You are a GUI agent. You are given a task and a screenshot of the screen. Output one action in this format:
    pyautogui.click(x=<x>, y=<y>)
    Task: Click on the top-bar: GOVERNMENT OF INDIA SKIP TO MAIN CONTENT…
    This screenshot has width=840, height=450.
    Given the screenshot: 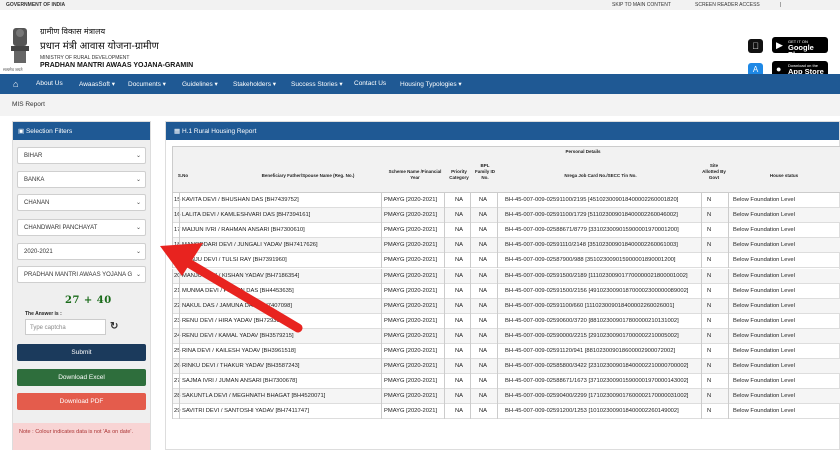 What is the action you would take?
    pyautogui.click(x=420, y=5)
    